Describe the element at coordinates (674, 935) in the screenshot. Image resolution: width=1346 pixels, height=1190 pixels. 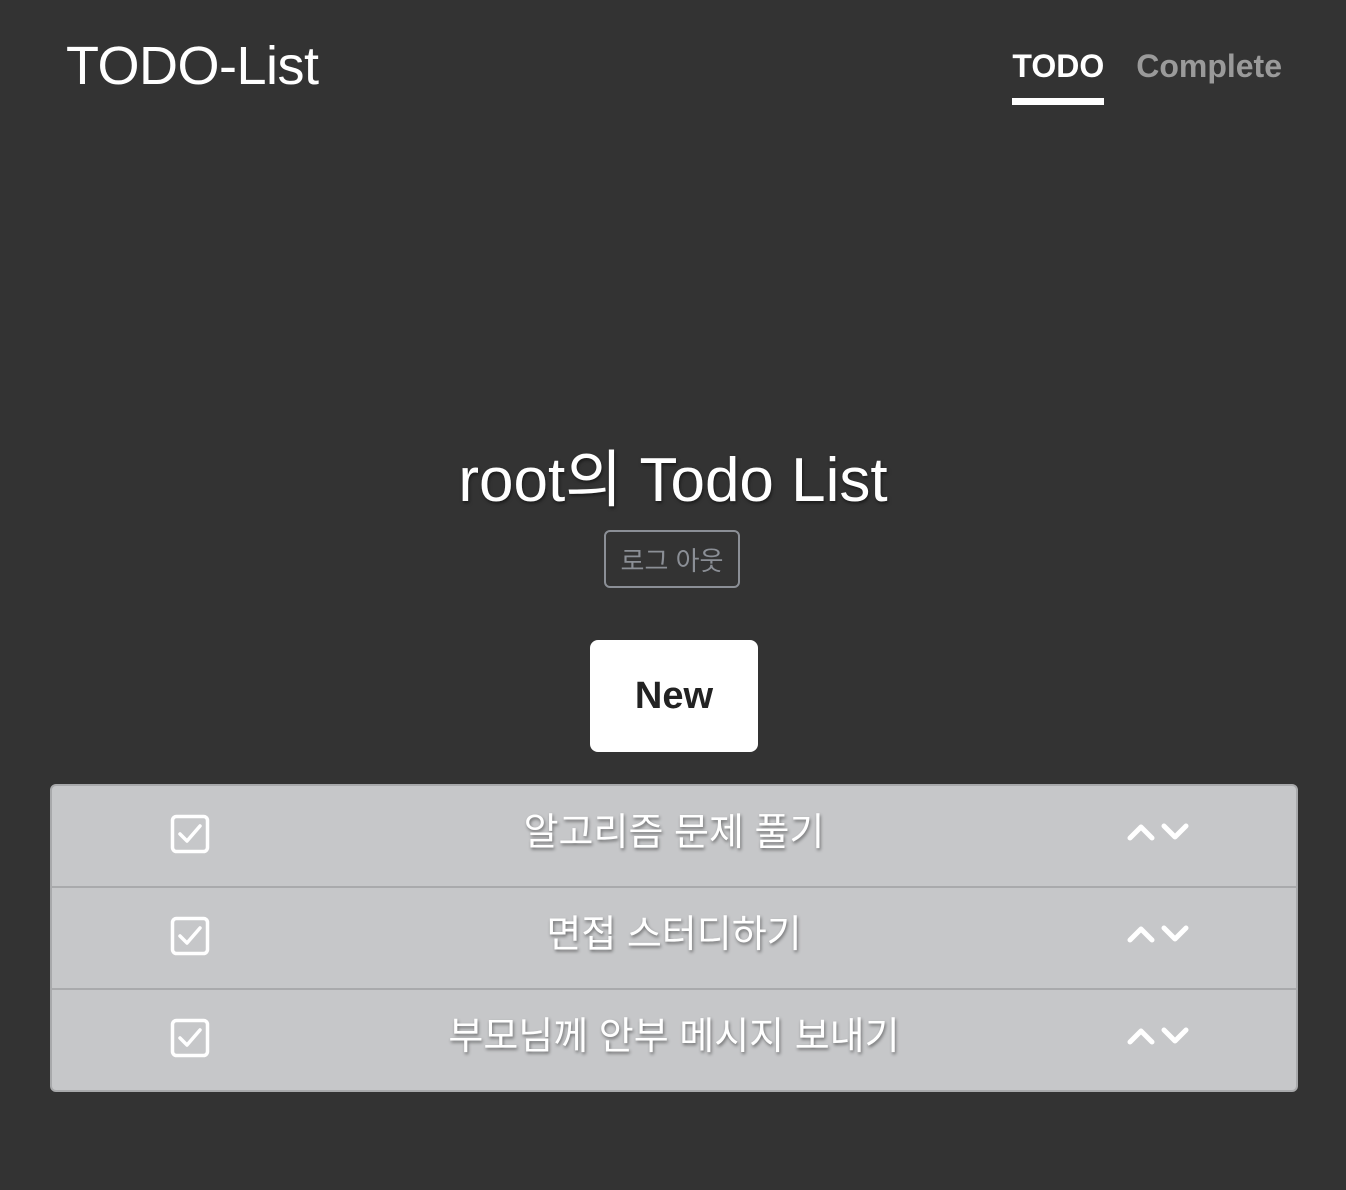
I see `todo-text: 면접 스터디하기` at that location.